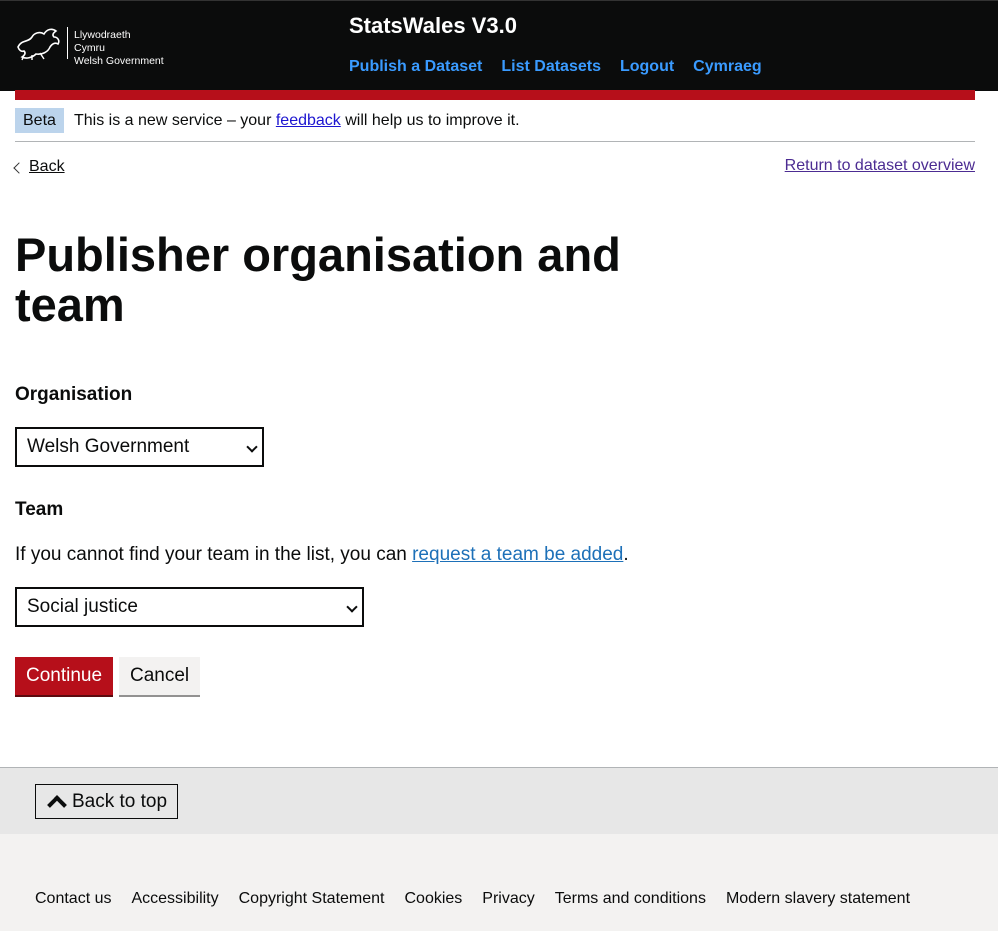 The width and height of the screenshot is (998, 931). Describe the element at coordinates (64, 676) in the screenshot. I see `continue-button: Continue` at that location.